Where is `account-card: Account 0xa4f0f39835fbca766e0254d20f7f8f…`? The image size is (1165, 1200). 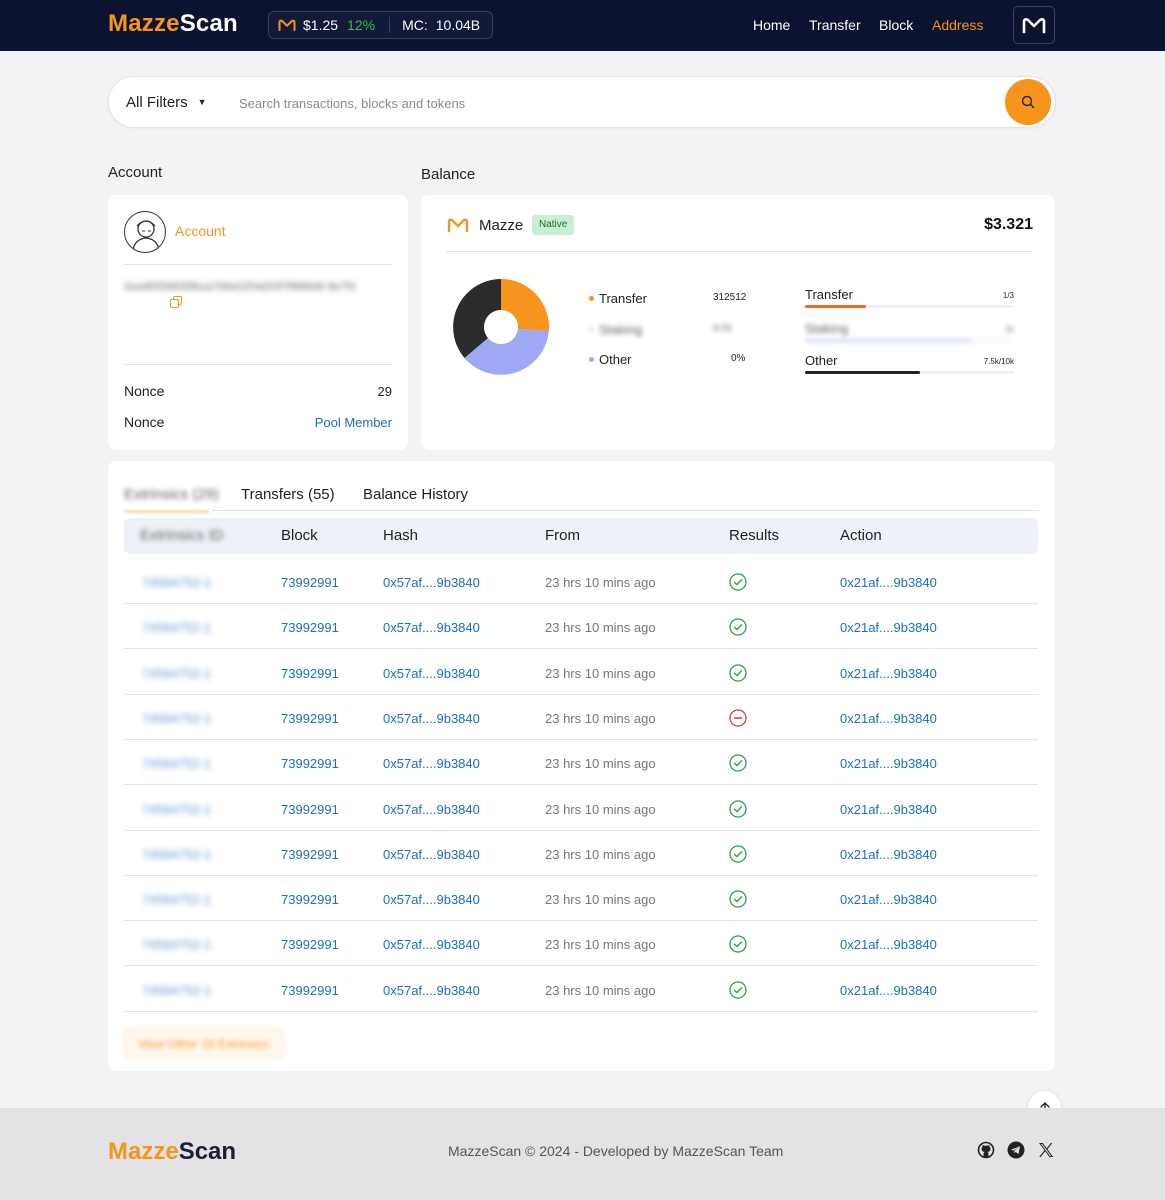 account-card: Account 0xa4f0f39835fbca766e0254d20f7f8f… is located at coordinates (258, 322).